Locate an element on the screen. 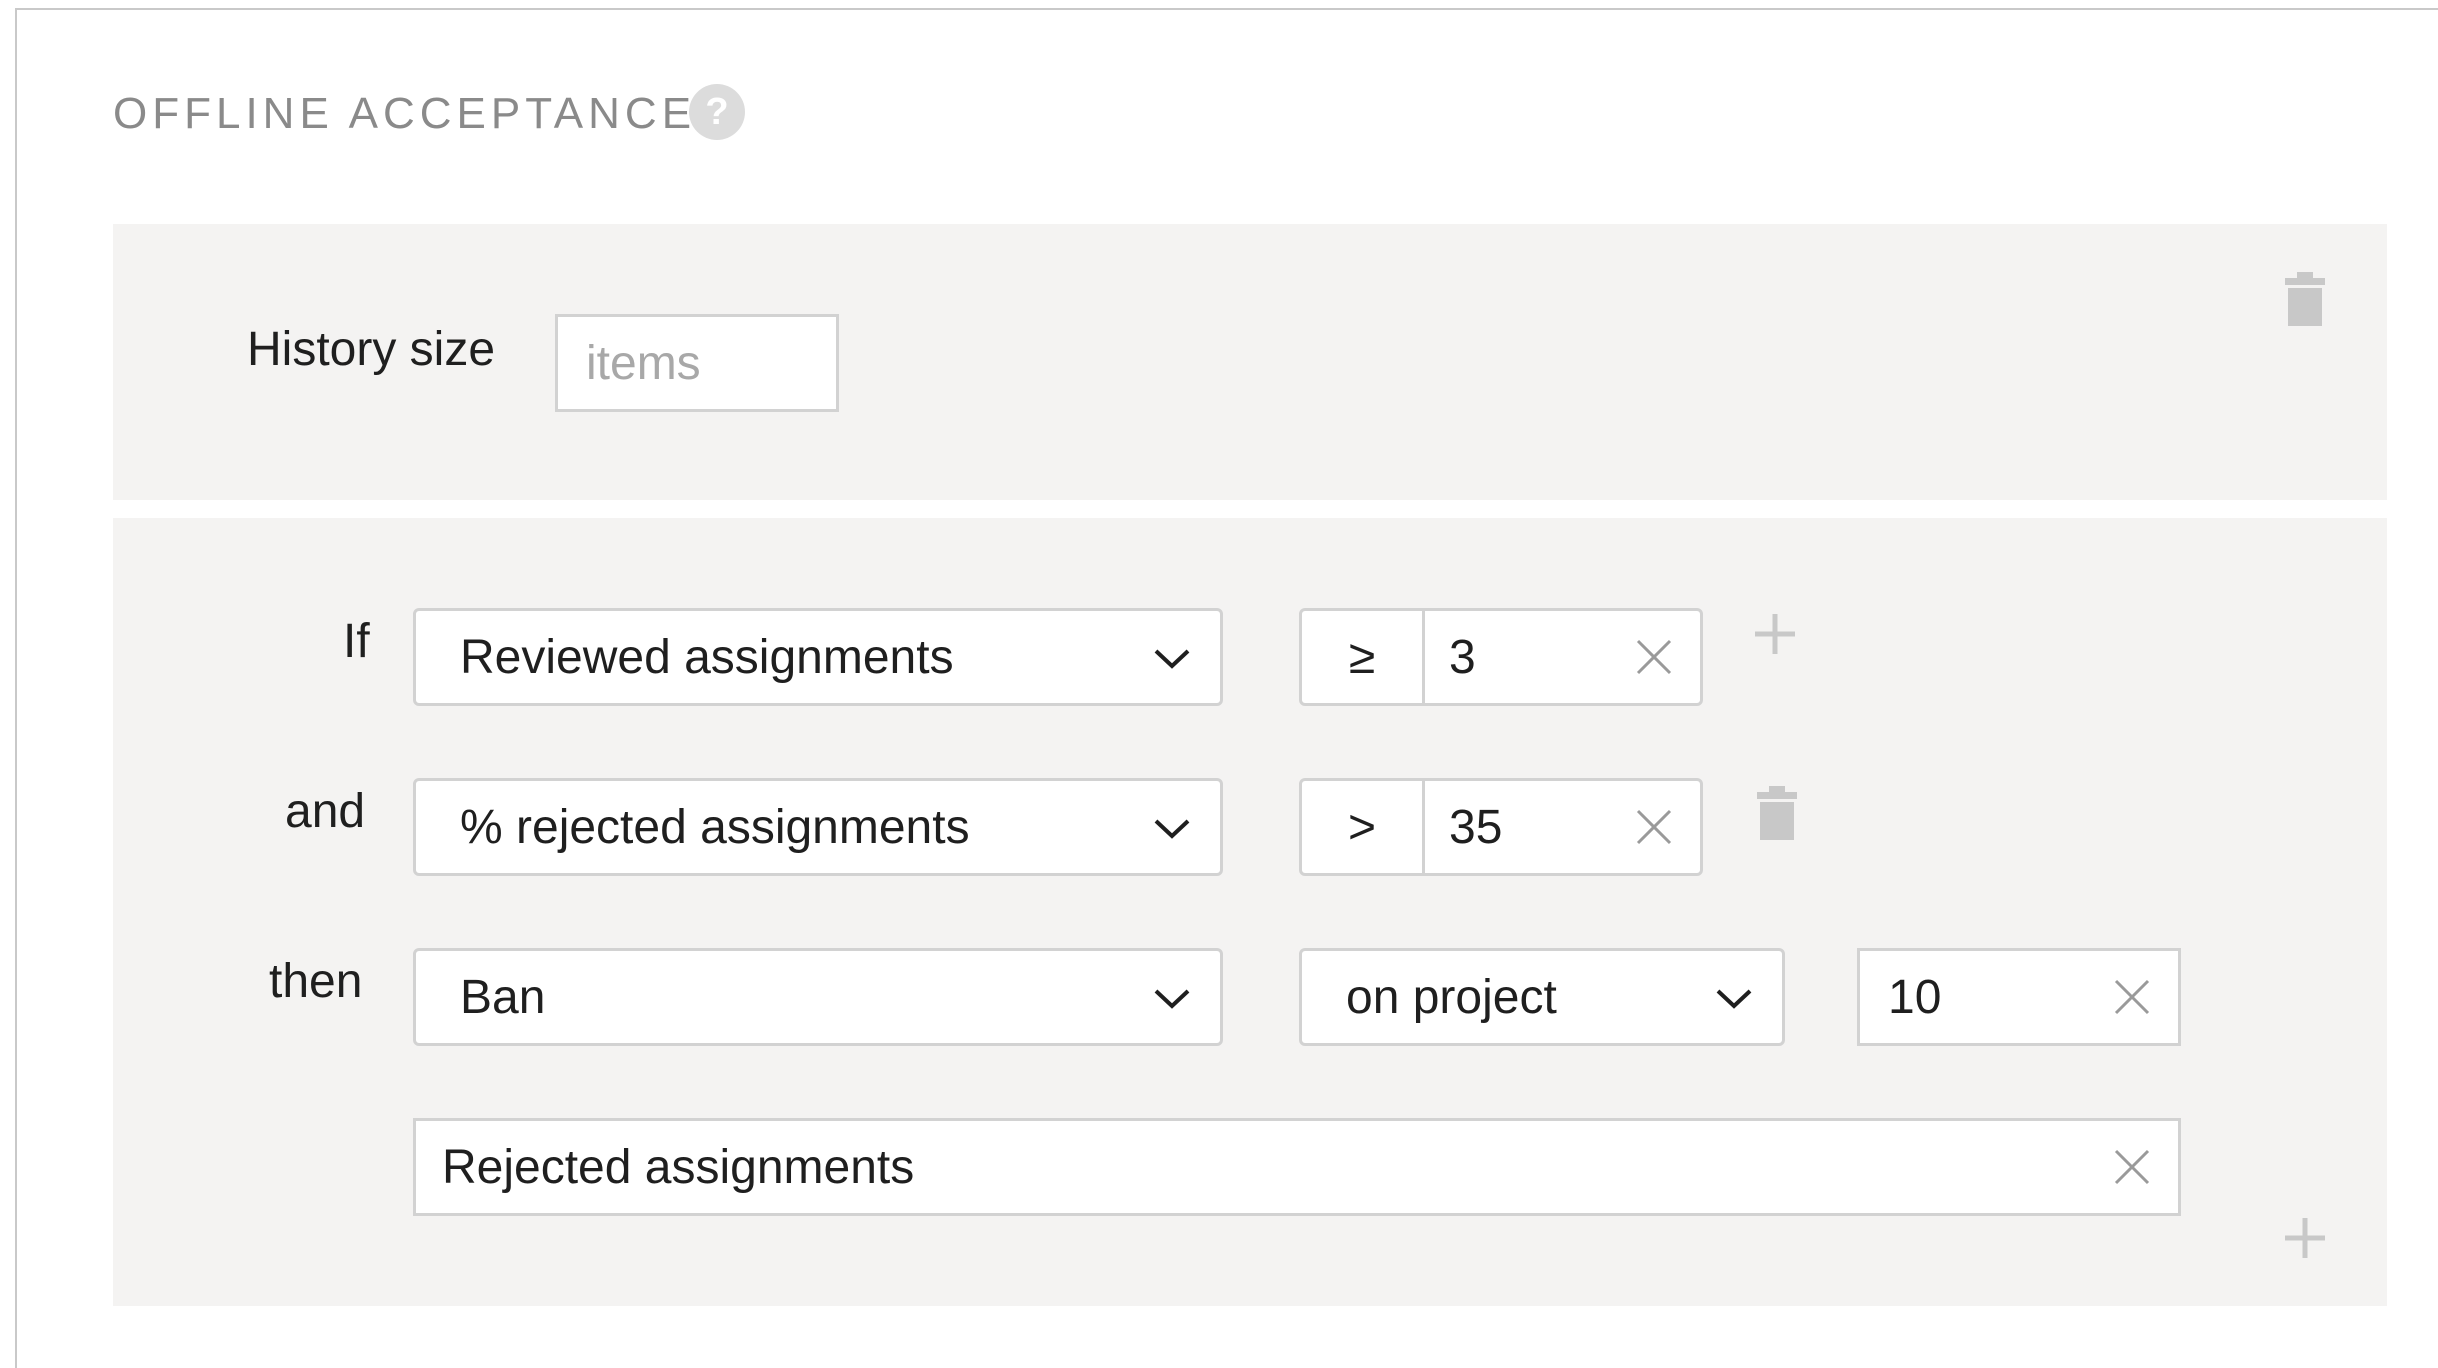 This screenshot has width=2438, height=1368. question-circle-icon: ? is located at coordinates (717, 112).